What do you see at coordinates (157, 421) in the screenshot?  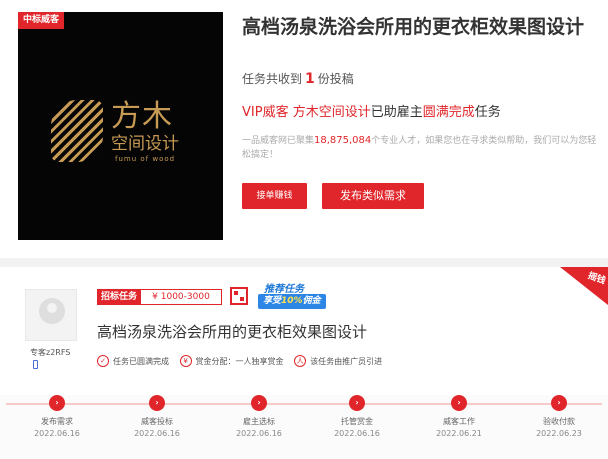 I see `step-label: 威客投标` at bounding box center [157, 421].